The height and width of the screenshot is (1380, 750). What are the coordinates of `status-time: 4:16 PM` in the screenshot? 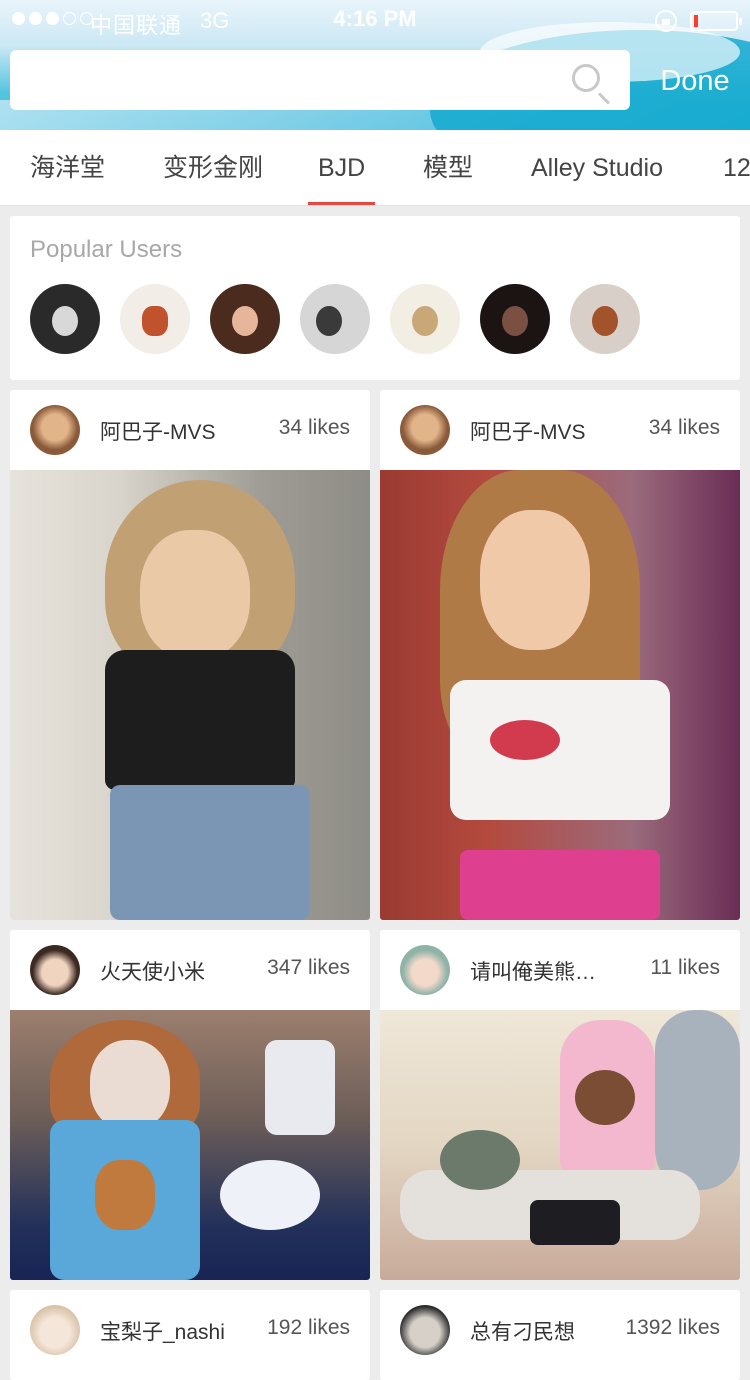 It's located at (375, 18).